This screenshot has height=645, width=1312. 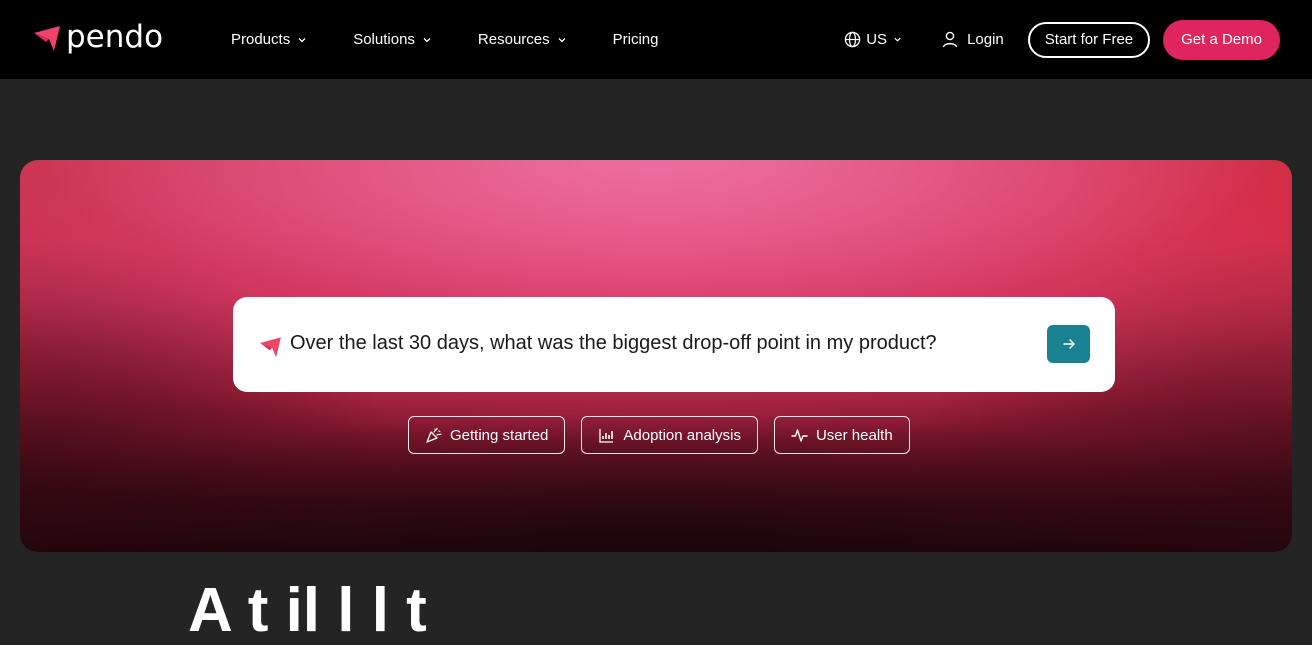 What do you see at coordinates (1089, 39) in the screenshot?
I see `start-for-free-button: Start for Free` at bounding box center [1089, 39].